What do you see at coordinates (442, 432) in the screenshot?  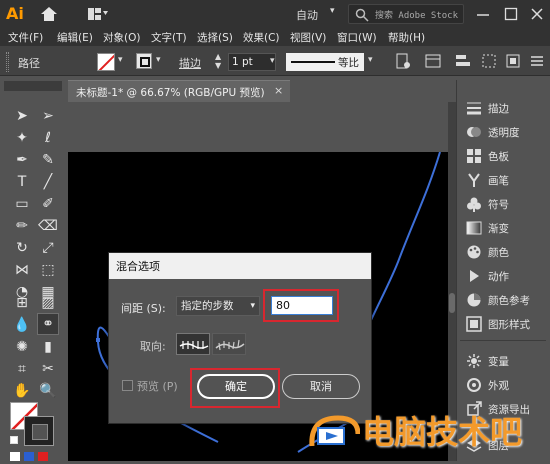 I see `watermark-text: 电脑技术吧` at bounding box center [442, 432].